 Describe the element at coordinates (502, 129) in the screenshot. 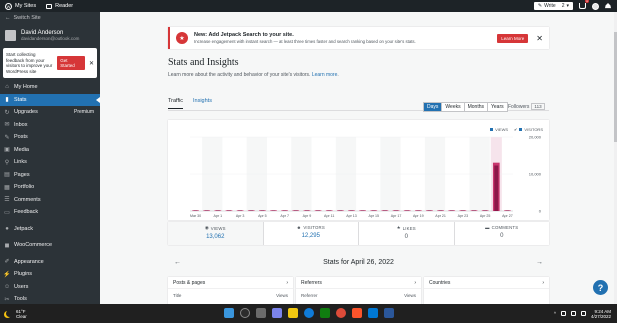

I see `legend-views-label: VIEWS` at that location.